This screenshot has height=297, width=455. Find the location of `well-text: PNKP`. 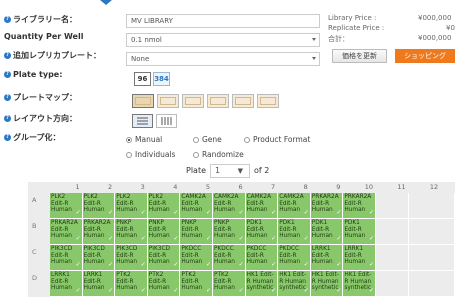

well-text: PNKP is located at coordinates (222, 223).